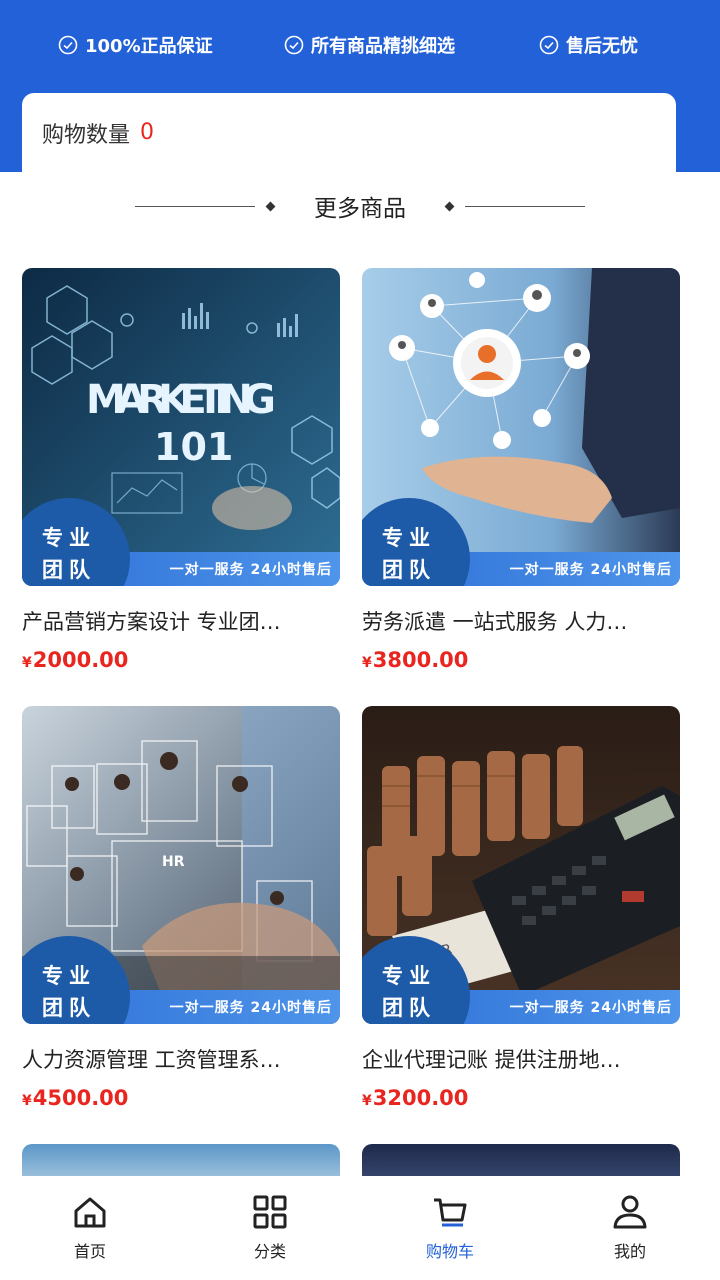 The width and height of the screenshot is (720, 1280). Describe the element at coordinates (521, 1098) in the screenshot. I see `product-price: ¥3200.00` at that location.